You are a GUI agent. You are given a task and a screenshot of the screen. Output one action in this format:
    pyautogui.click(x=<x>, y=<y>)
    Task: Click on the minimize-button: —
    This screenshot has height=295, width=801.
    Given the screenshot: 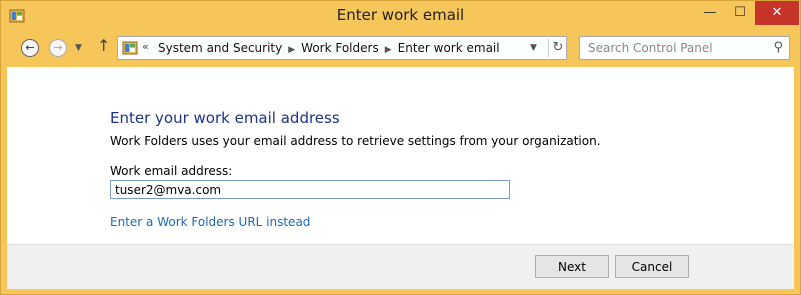 What is the action you would take?
    pyautogui.click(x=710, y=13)
    